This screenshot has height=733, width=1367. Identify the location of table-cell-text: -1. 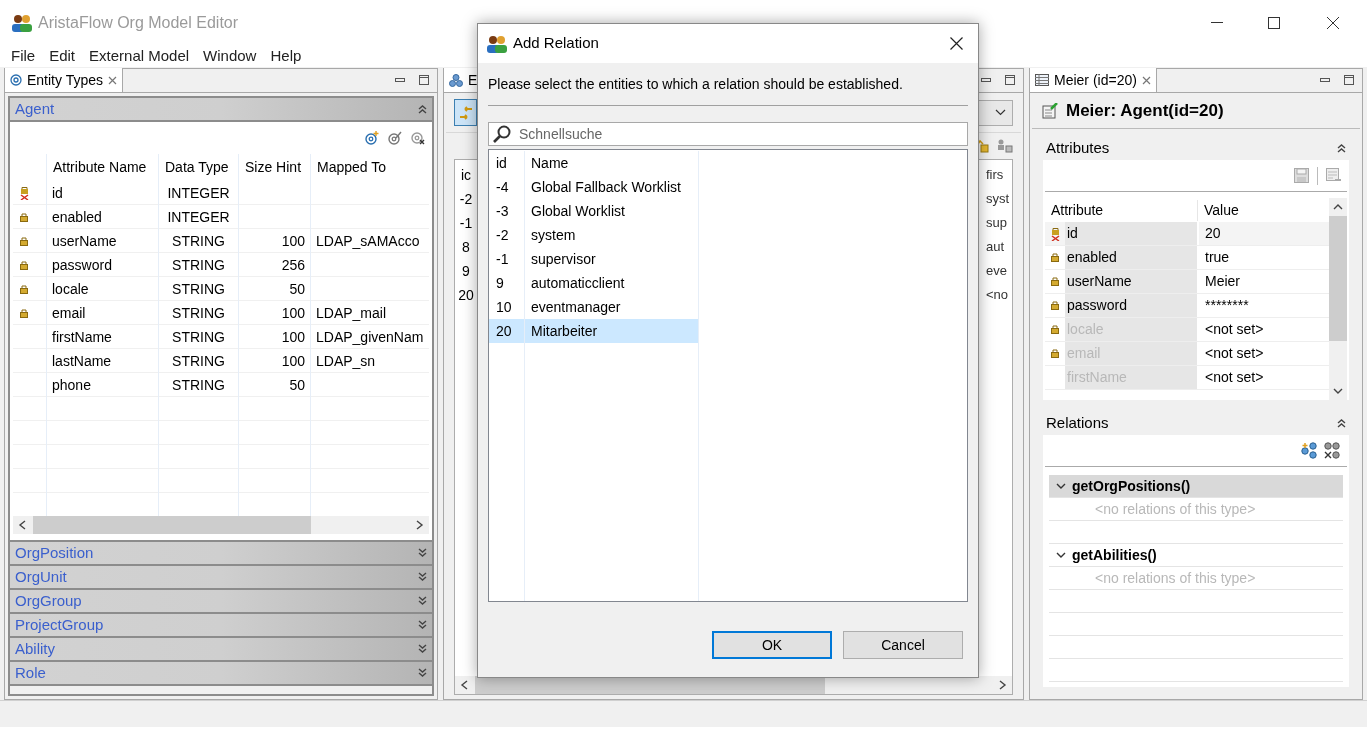
(466, 223).